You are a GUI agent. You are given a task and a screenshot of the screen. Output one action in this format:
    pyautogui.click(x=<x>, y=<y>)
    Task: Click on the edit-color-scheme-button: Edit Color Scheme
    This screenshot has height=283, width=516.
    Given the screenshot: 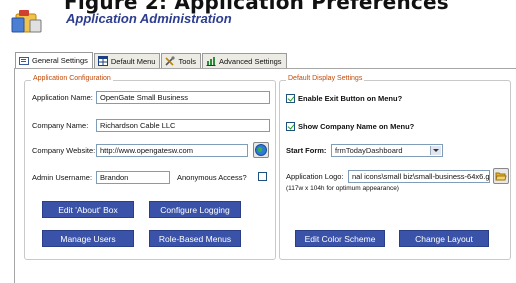 What is the action you would take?
    pyautogui.click(x=340, y=238)
    